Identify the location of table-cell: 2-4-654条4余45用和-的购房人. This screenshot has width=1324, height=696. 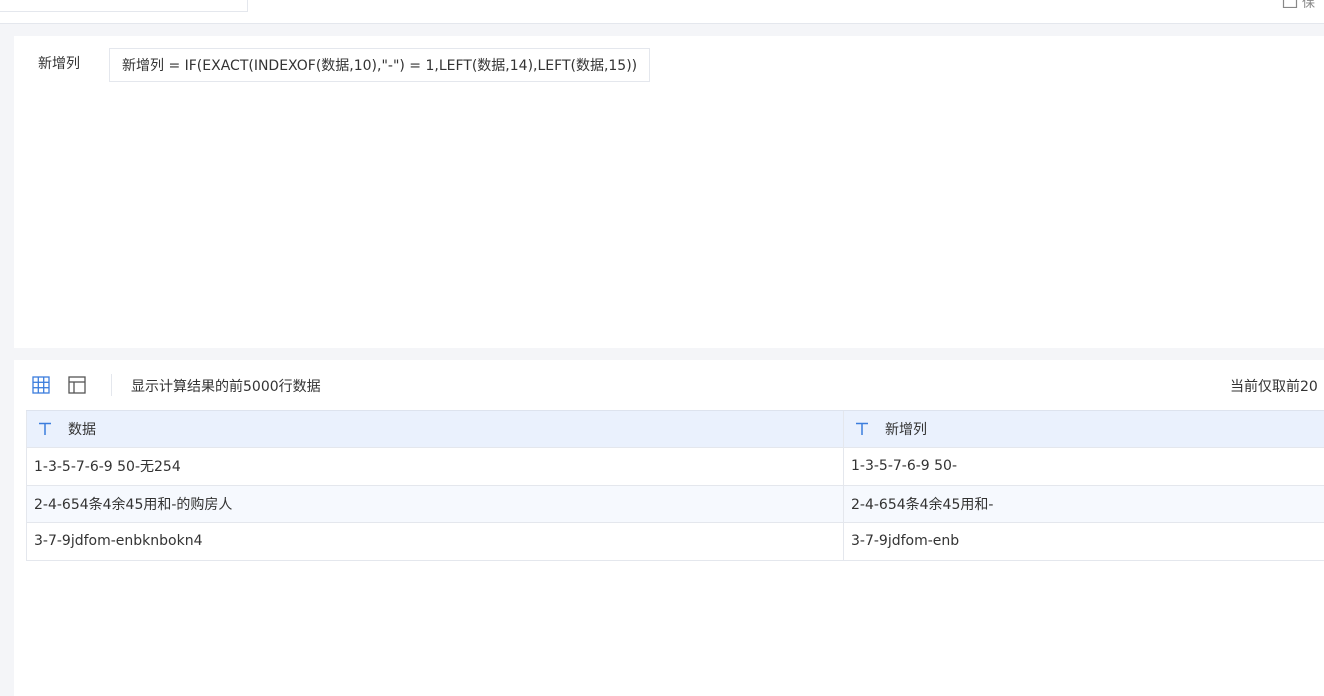
(435, 503).